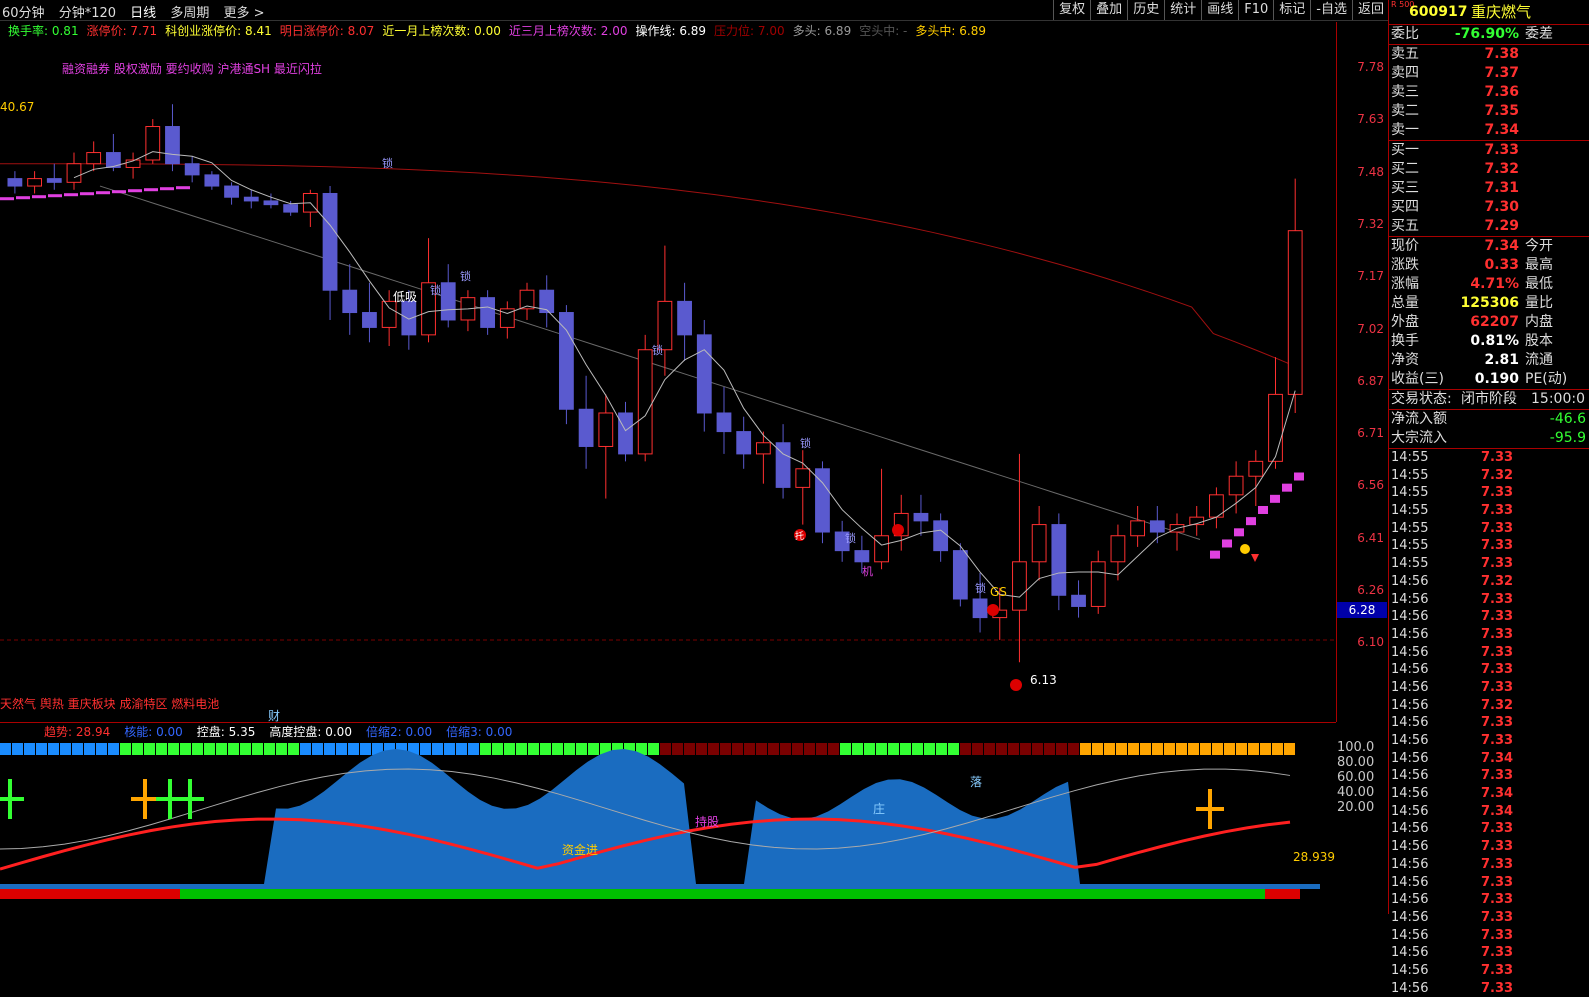 This screenshot has width=1589, height=997. I want to click on buy-label: 买三, so click(1405, 188).